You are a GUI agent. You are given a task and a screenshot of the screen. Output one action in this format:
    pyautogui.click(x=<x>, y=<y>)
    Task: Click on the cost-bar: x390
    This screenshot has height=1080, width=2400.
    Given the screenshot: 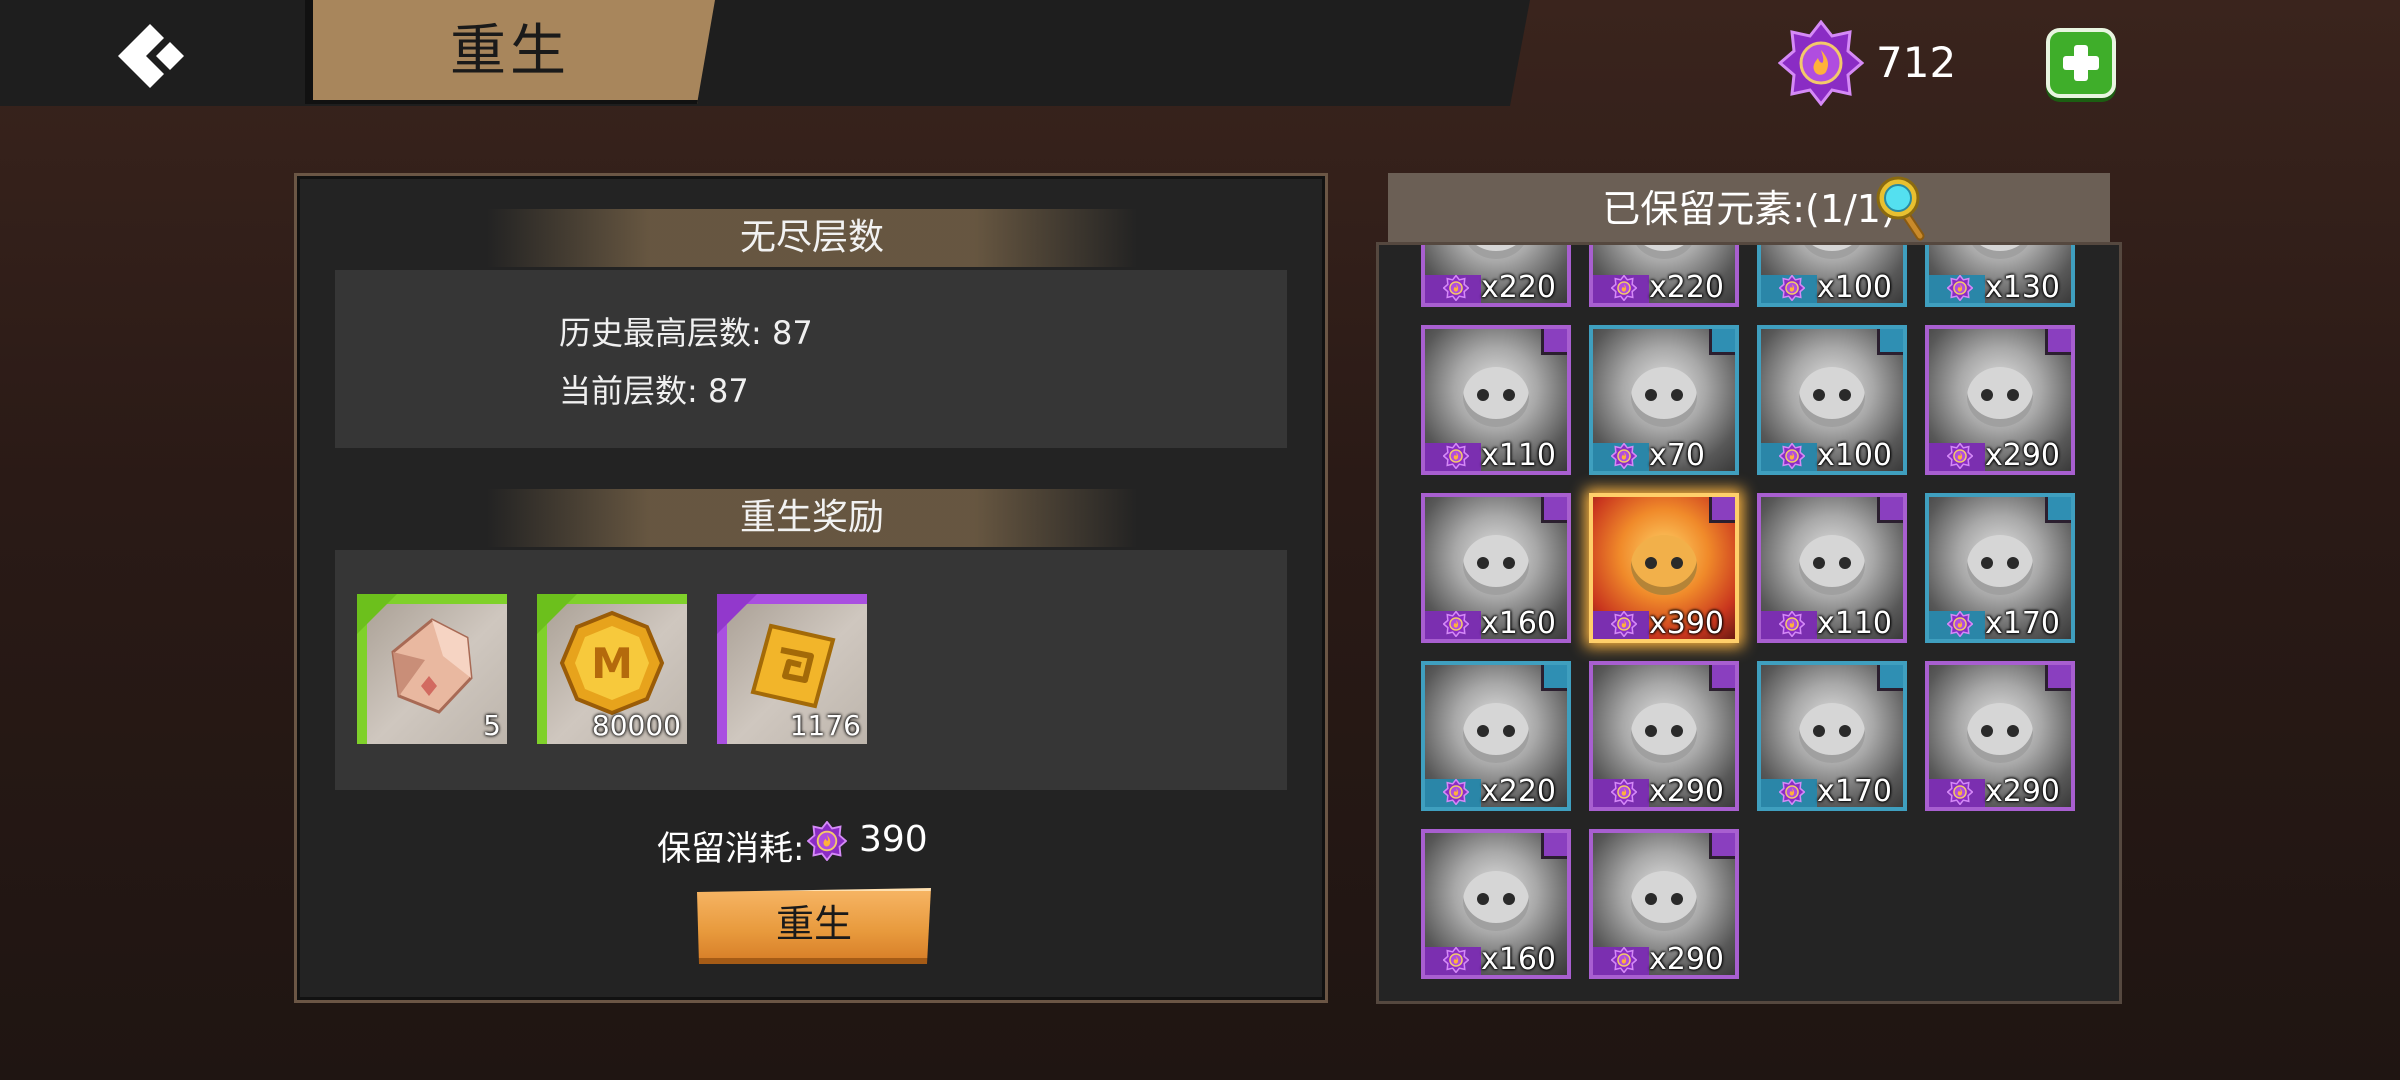 What is the action you would take?
    pyautogui.click(x=1664, y=622)
    